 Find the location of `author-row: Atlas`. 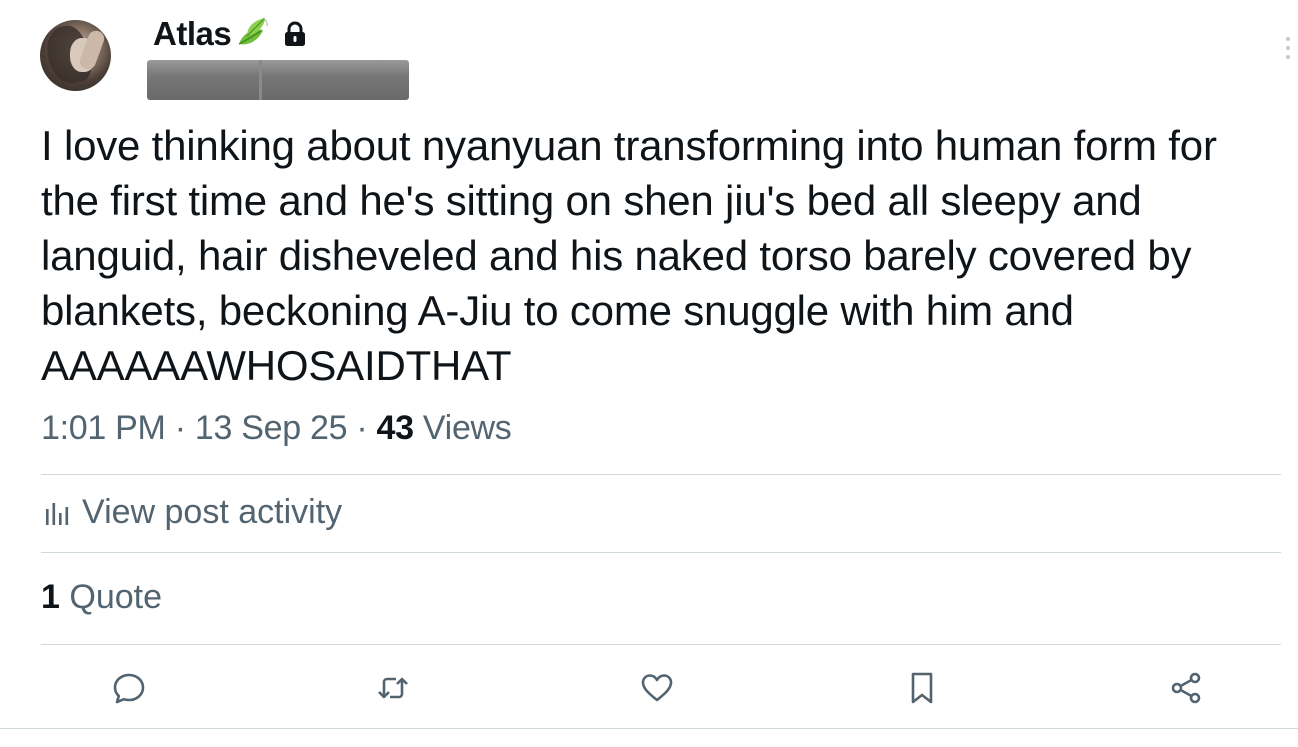

author-row: Atlas is located at coordinates (230, 34).